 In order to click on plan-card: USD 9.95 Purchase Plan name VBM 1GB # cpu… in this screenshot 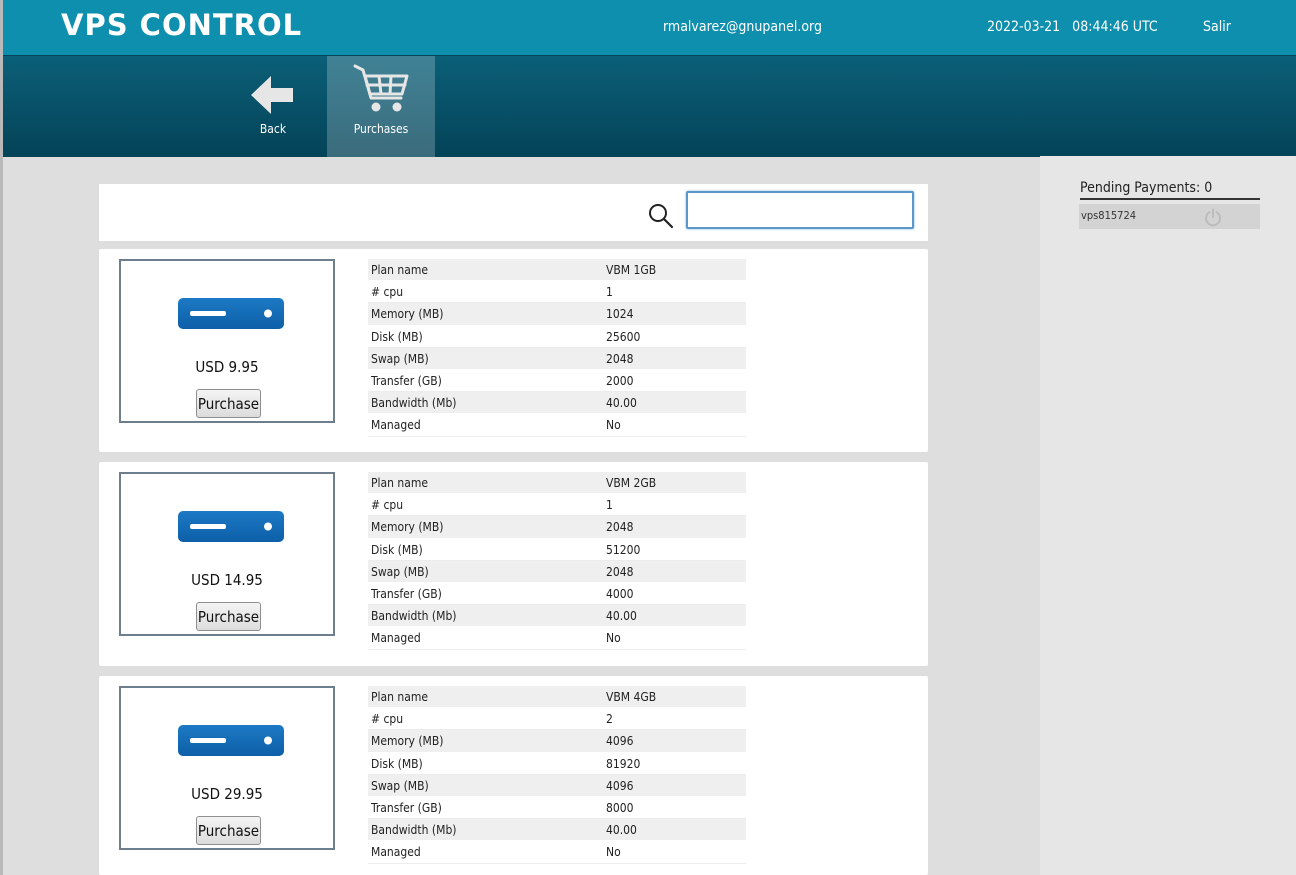, I will do `click(513, 350)`.